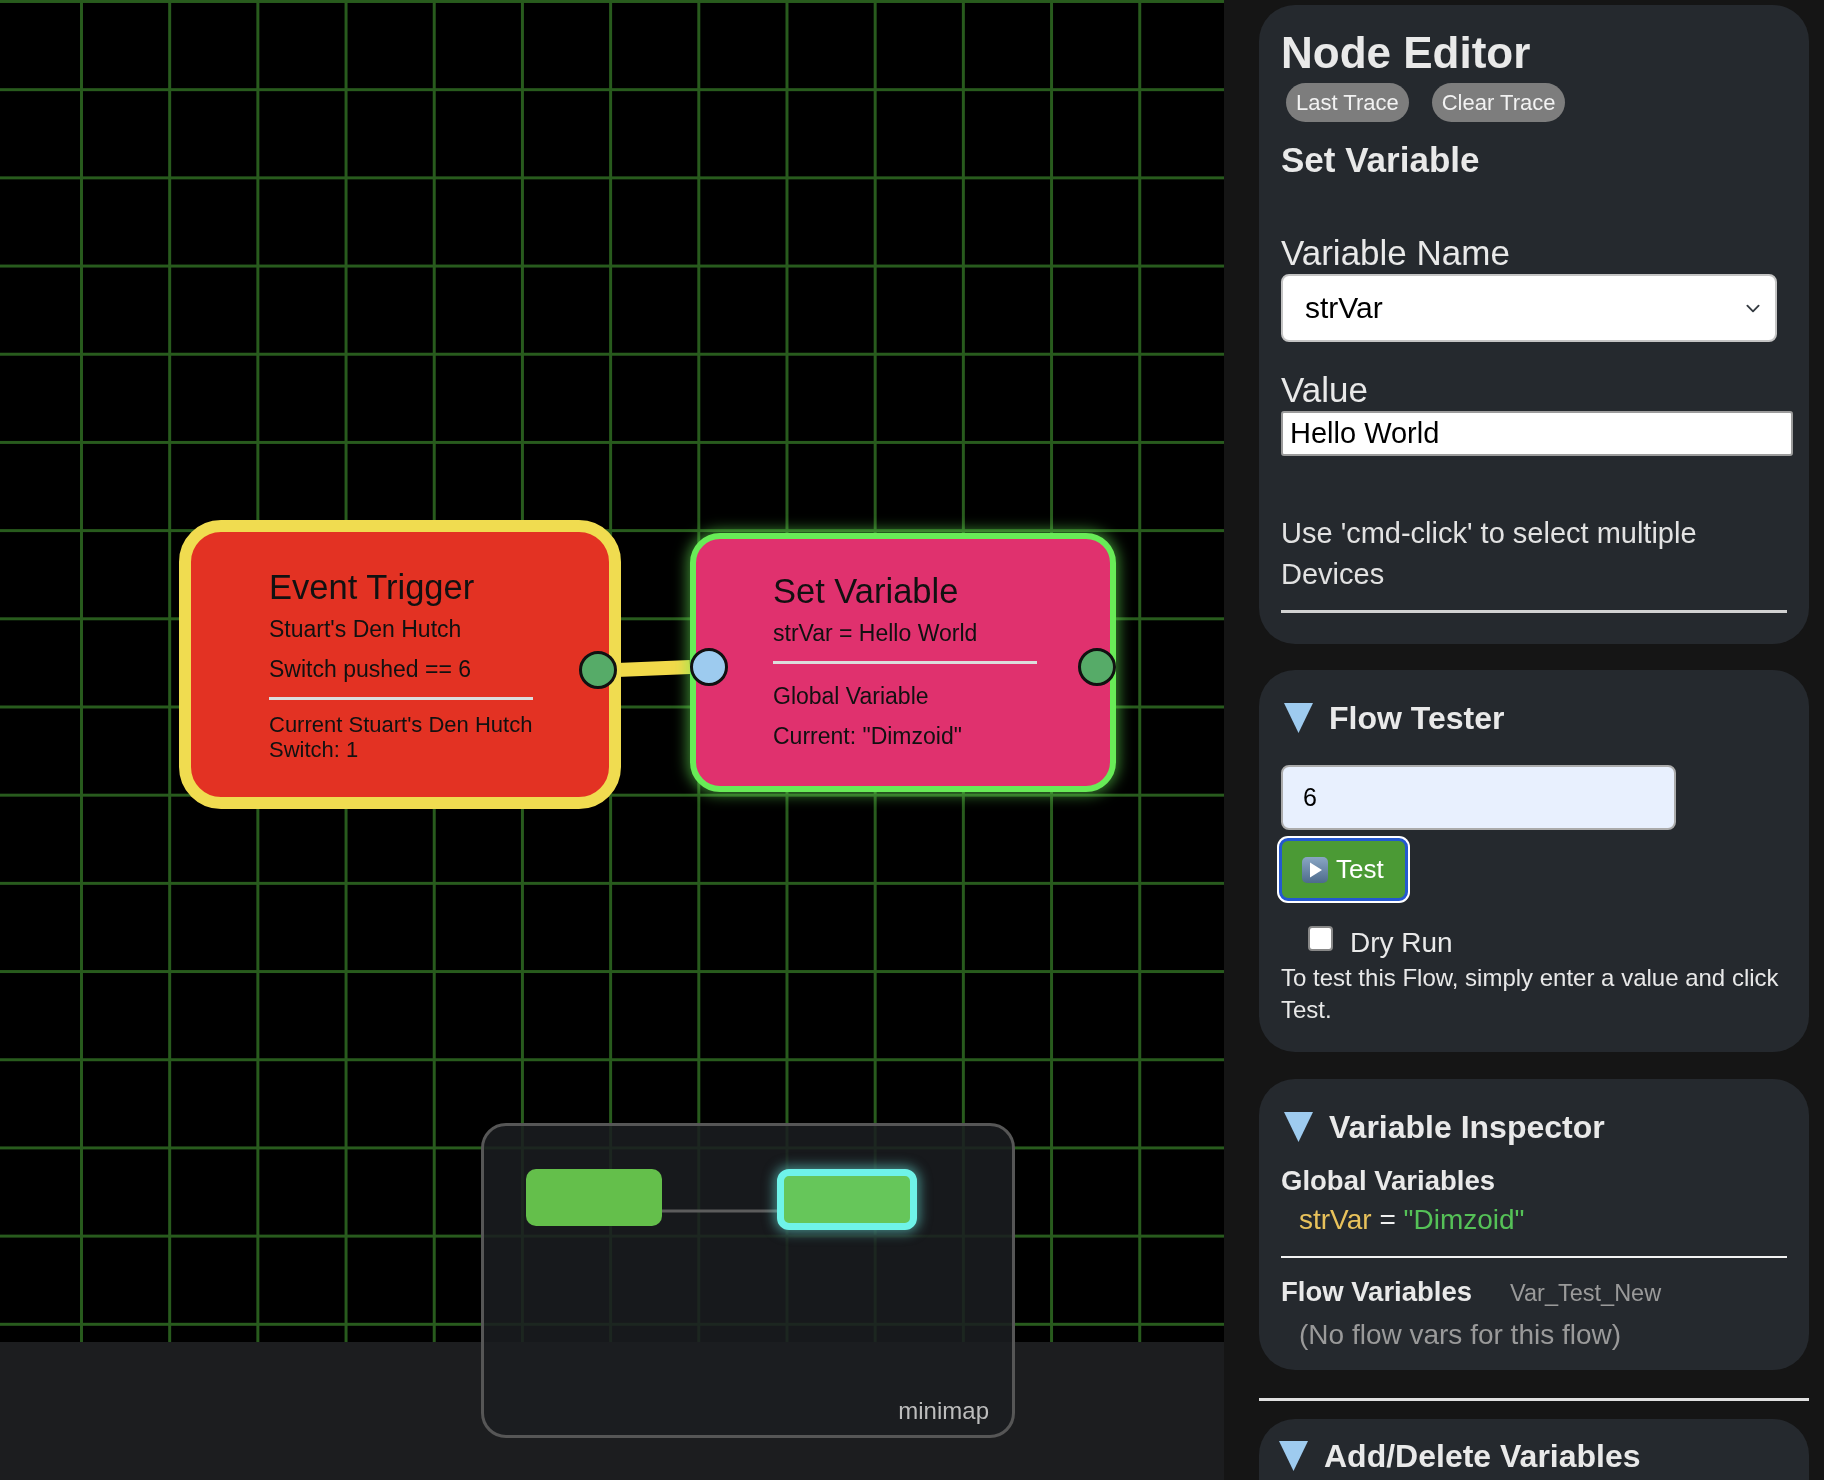 This screenshot has height=1480, width=1824. I want to click on minimap-panel: minimap, so click(748, 1280).